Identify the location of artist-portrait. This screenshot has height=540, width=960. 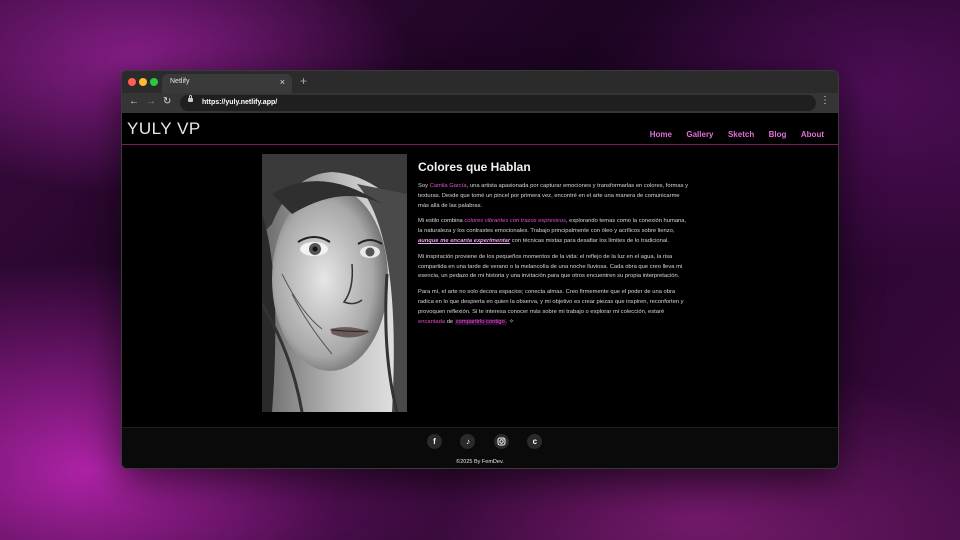
(334, 283).